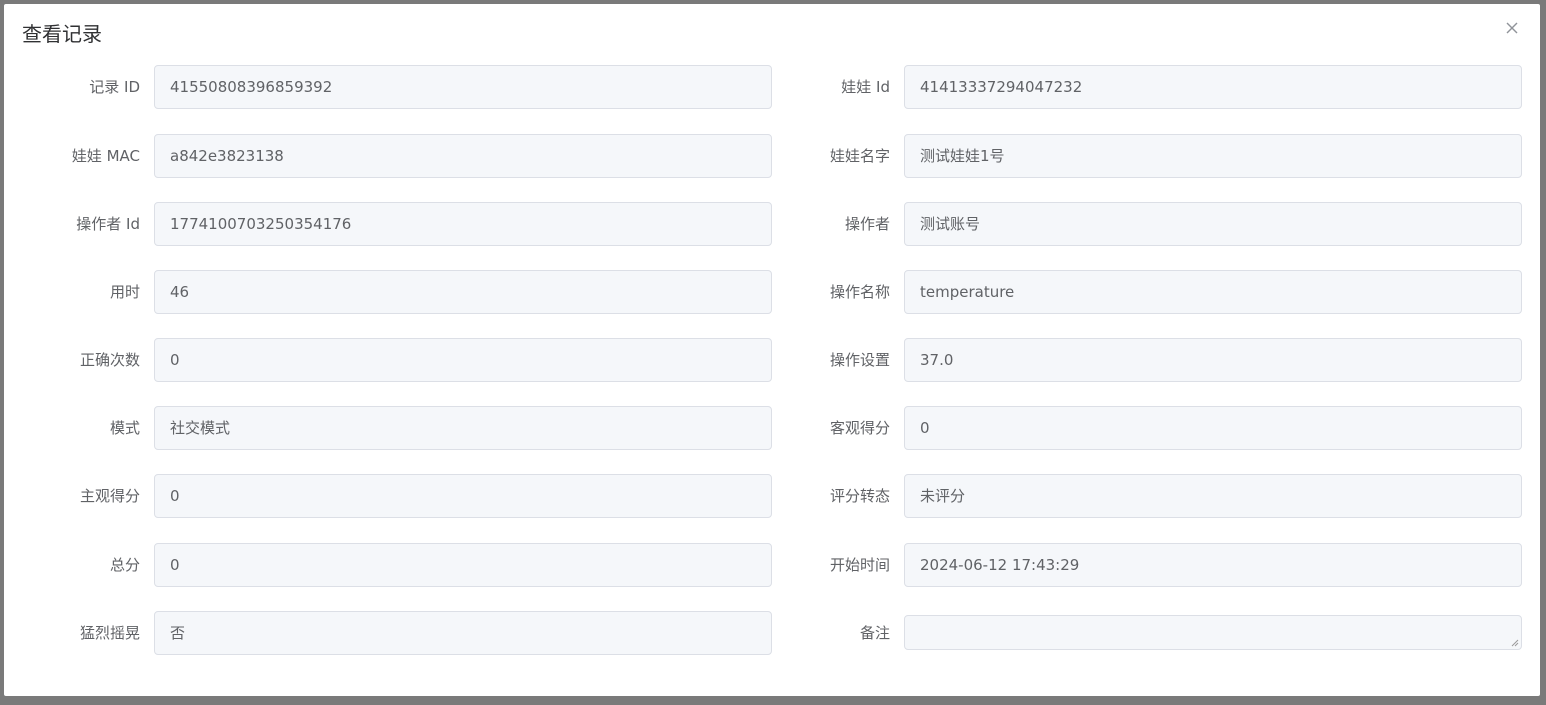  What do you see at coordinates (463, 633) in the screenshot?
I see `violent-shake-field: 否` at bounding box center [463, 633].